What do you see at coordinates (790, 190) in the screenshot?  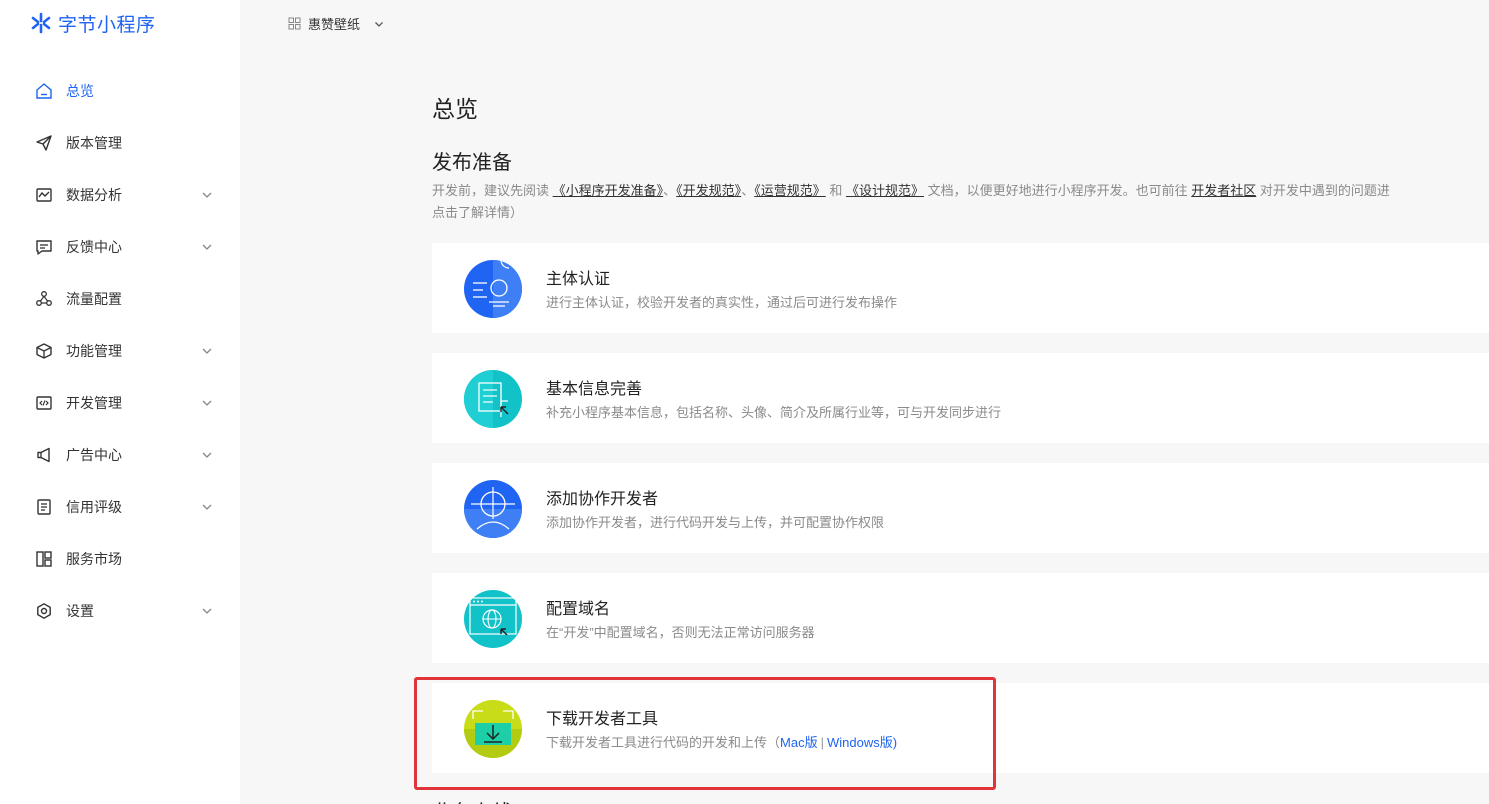 I see `link-ops-spec: 《运营规范》` at bounding box center [790, 190].